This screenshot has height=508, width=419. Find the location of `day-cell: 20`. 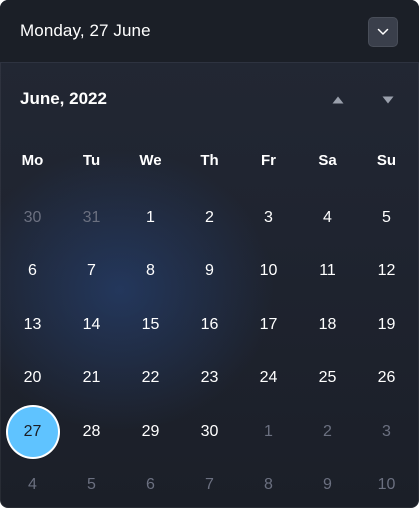

day-cell: 20 is located at coordinates (32, 379).